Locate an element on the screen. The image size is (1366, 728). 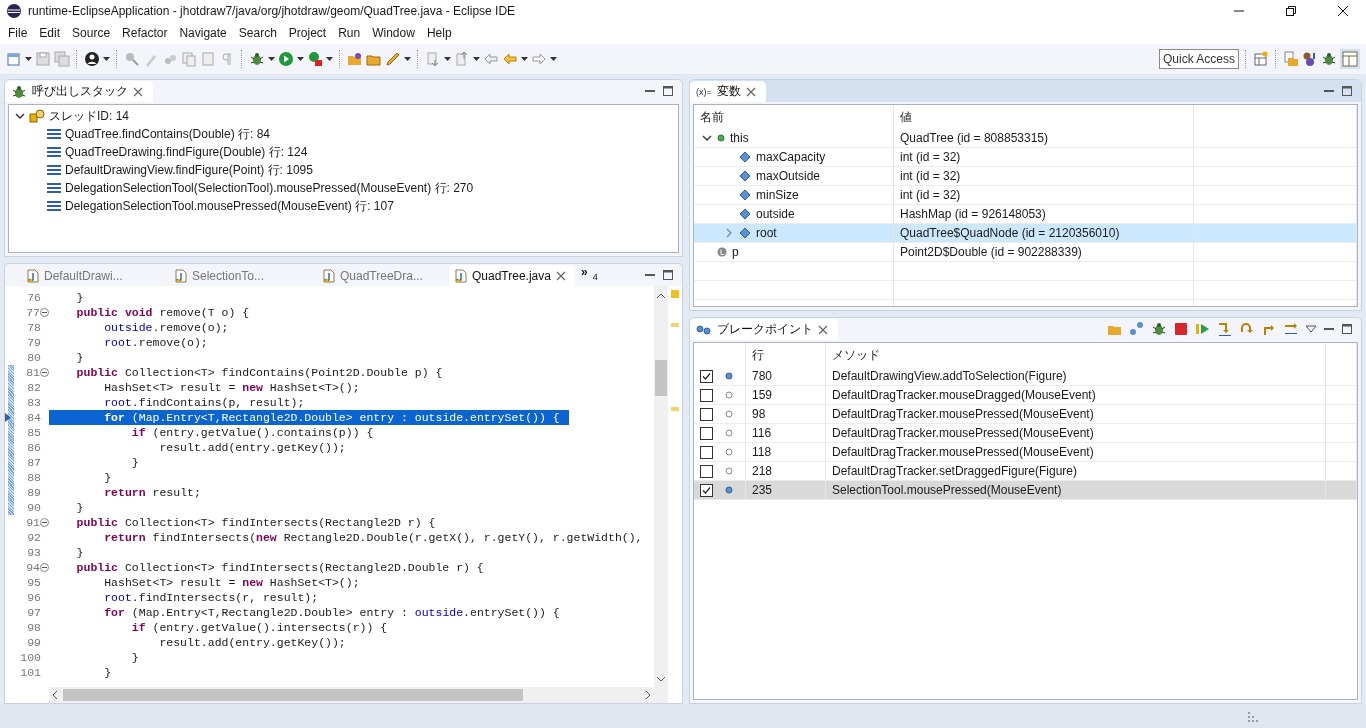
code-line: result.add(entry.getKey()); is located at coordinates (252, 642).